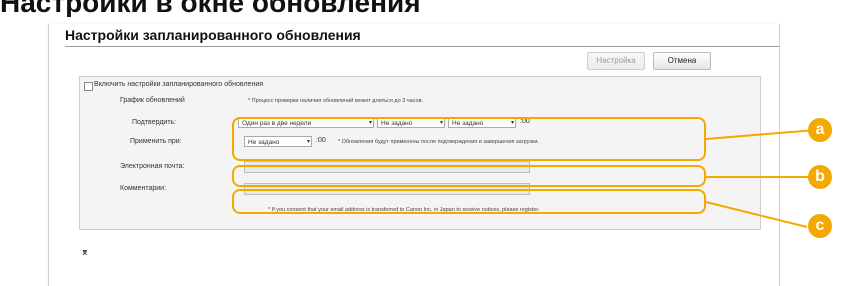 The width and height of the screenshot is (846, 286). Describe the element at coordinates (757, 177) in the screenshot. I see `leader-b` at that location.